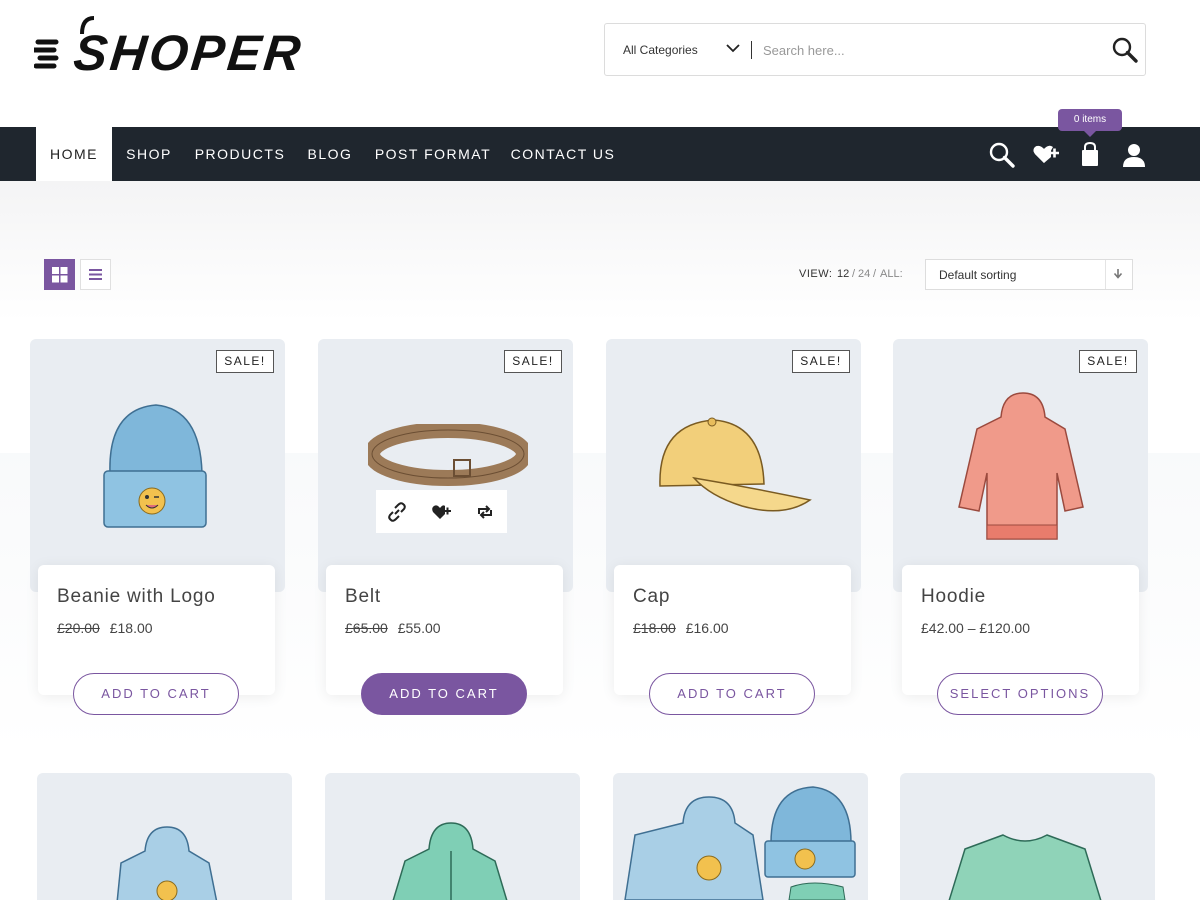  What do you see at coordinates (660, 50) in the screenshot?
I see `category-select: All Categories` at bounding box center [660, 50].